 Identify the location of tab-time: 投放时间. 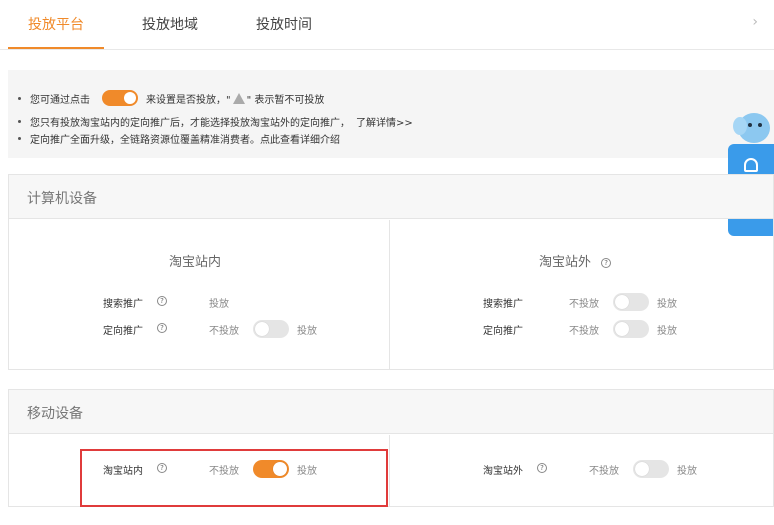
(284, 24).